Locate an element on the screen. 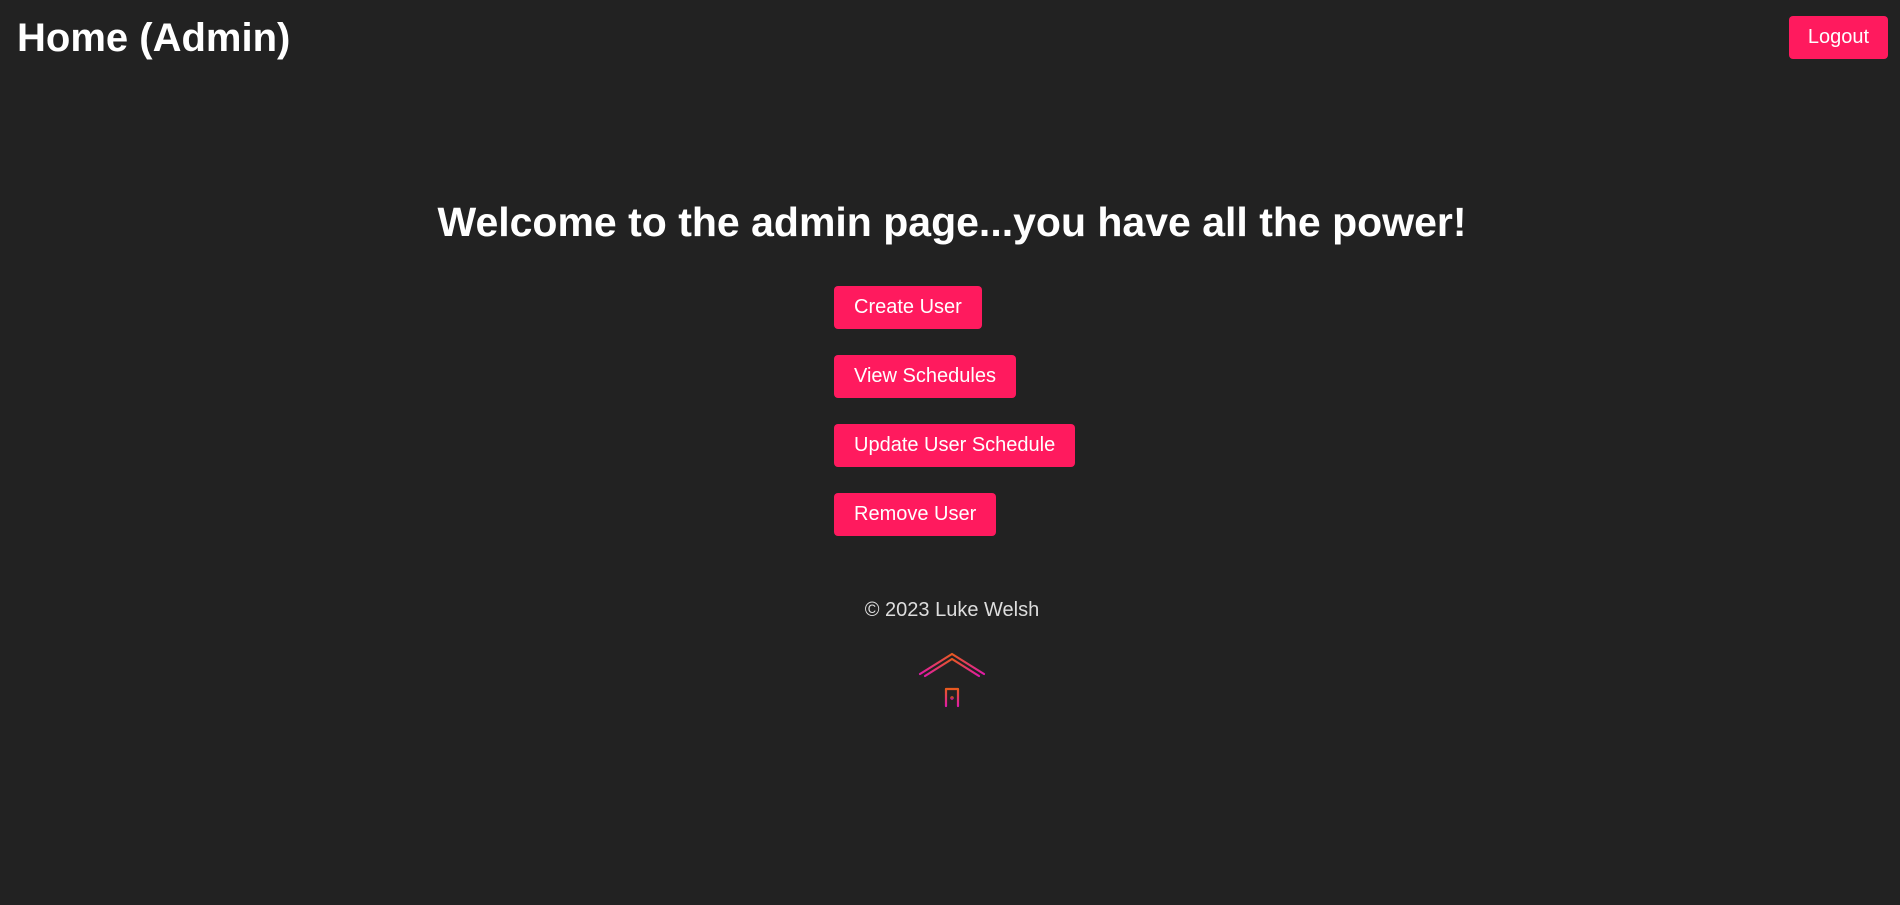 Image resolution: width=1900 pixels, height=905 pixels. copyright-text: © 2023 Luke Welsh is located at coordinates (952, 610).